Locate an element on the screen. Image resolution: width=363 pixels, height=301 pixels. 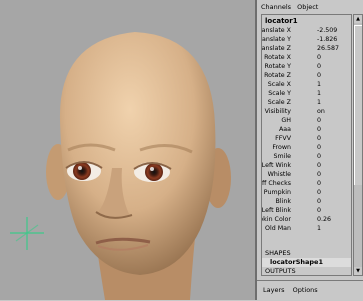
channel-name: Translate Z is located at coordinates (276, 48).